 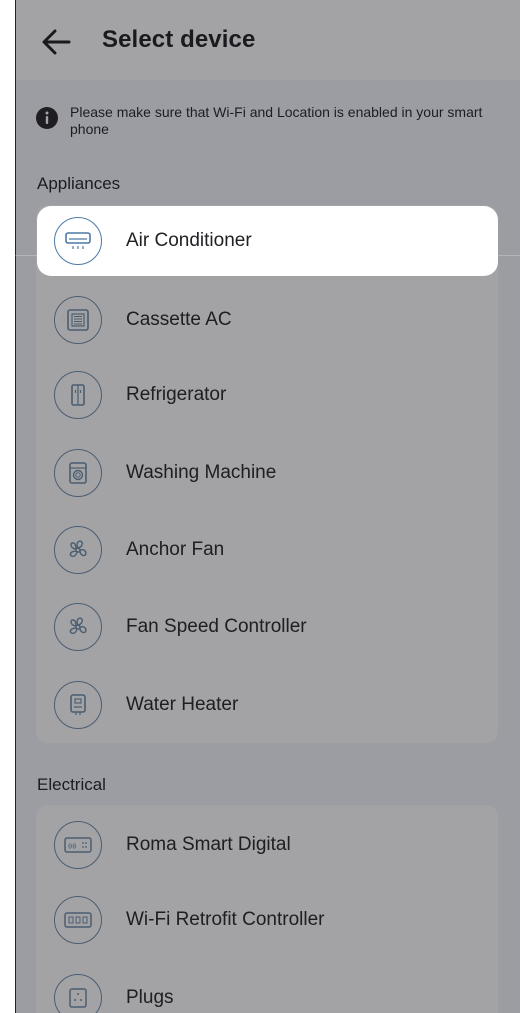 What do you see at coordinates (78, 845) in the screenshot?
I see `digital-switch-icon: 00` at bounding box center [78, 845].